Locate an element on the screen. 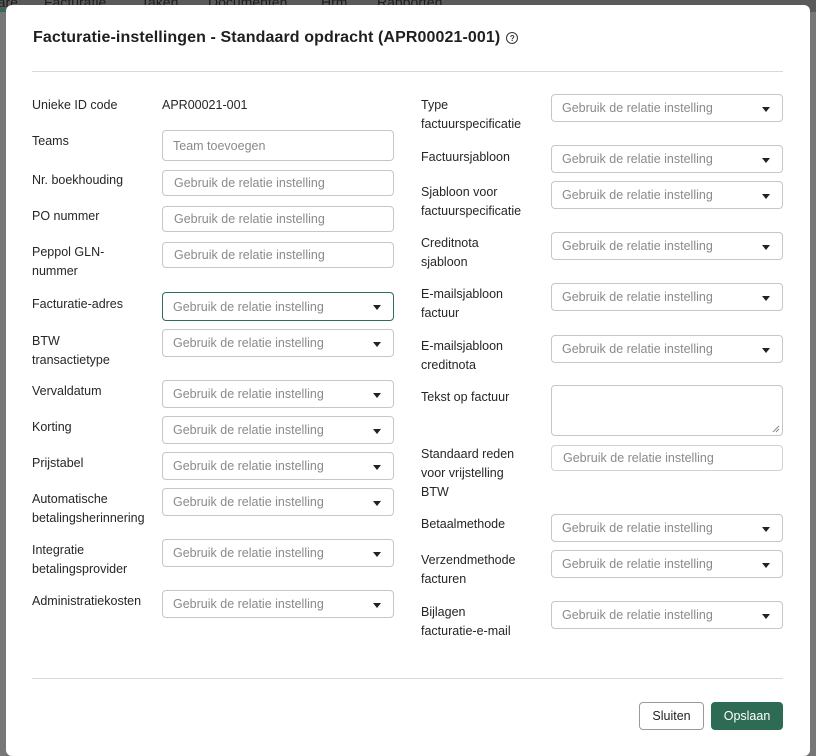 This screenshot has height=756, width=816. vat-exemption-placeholder: Gebruik de relatie instelling is located at coordinates (638, 458).